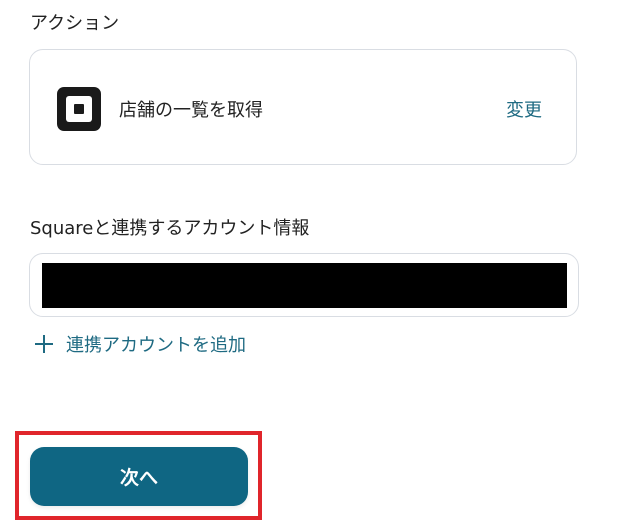  What do you see at coordinates (191, 110) in the screenshot?
I see `action-name: 店舗の一覧を取得` at bounding box center [191, 110].